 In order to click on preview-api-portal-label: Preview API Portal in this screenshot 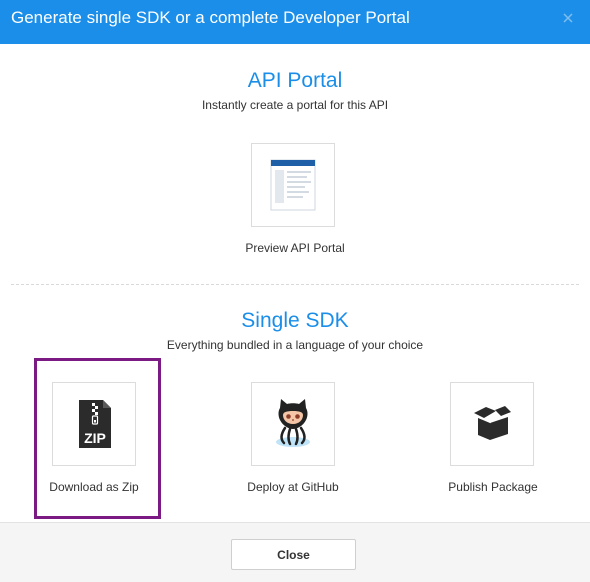, I will do `click(295, 248)`.